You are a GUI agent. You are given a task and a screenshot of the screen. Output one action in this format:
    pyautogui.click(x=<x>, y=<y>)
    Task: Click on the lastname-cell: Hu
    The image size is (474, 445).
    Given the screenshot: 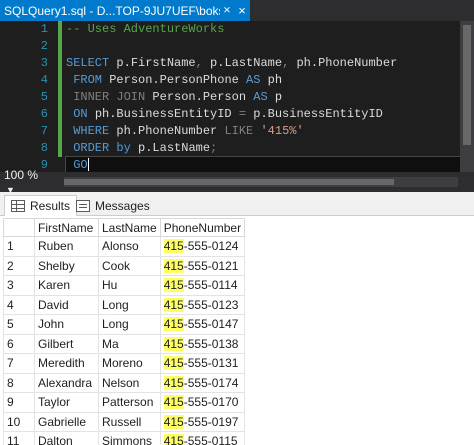 What is the action you would take?
    pyautogui.click(x=129, y=285)
    